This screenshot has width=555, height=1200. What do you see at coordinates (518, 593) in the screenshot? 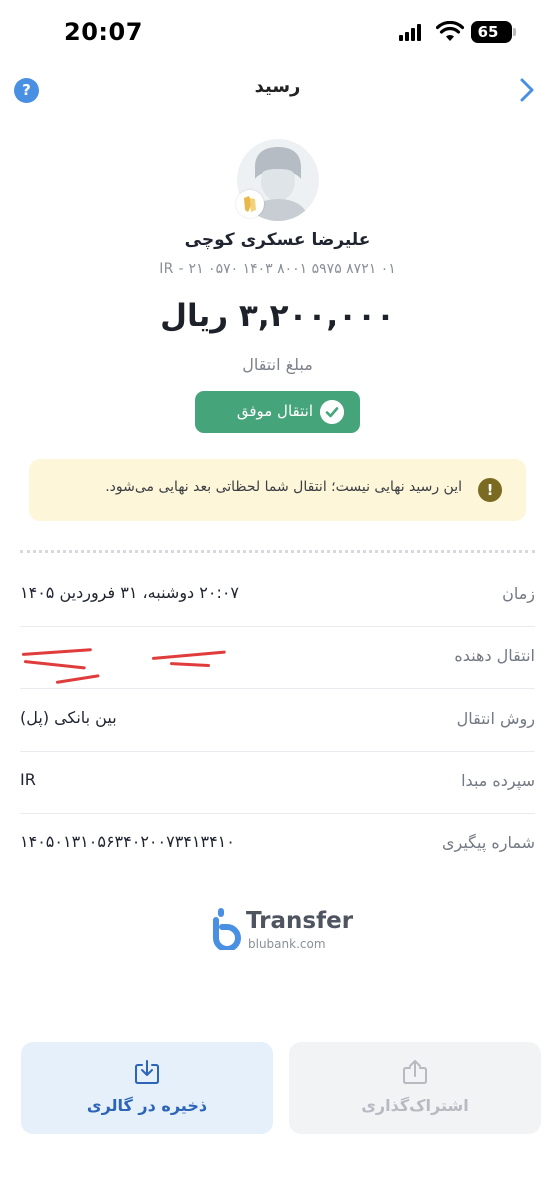
I see `detail-label: زمان` at bounding box center [518, 593].